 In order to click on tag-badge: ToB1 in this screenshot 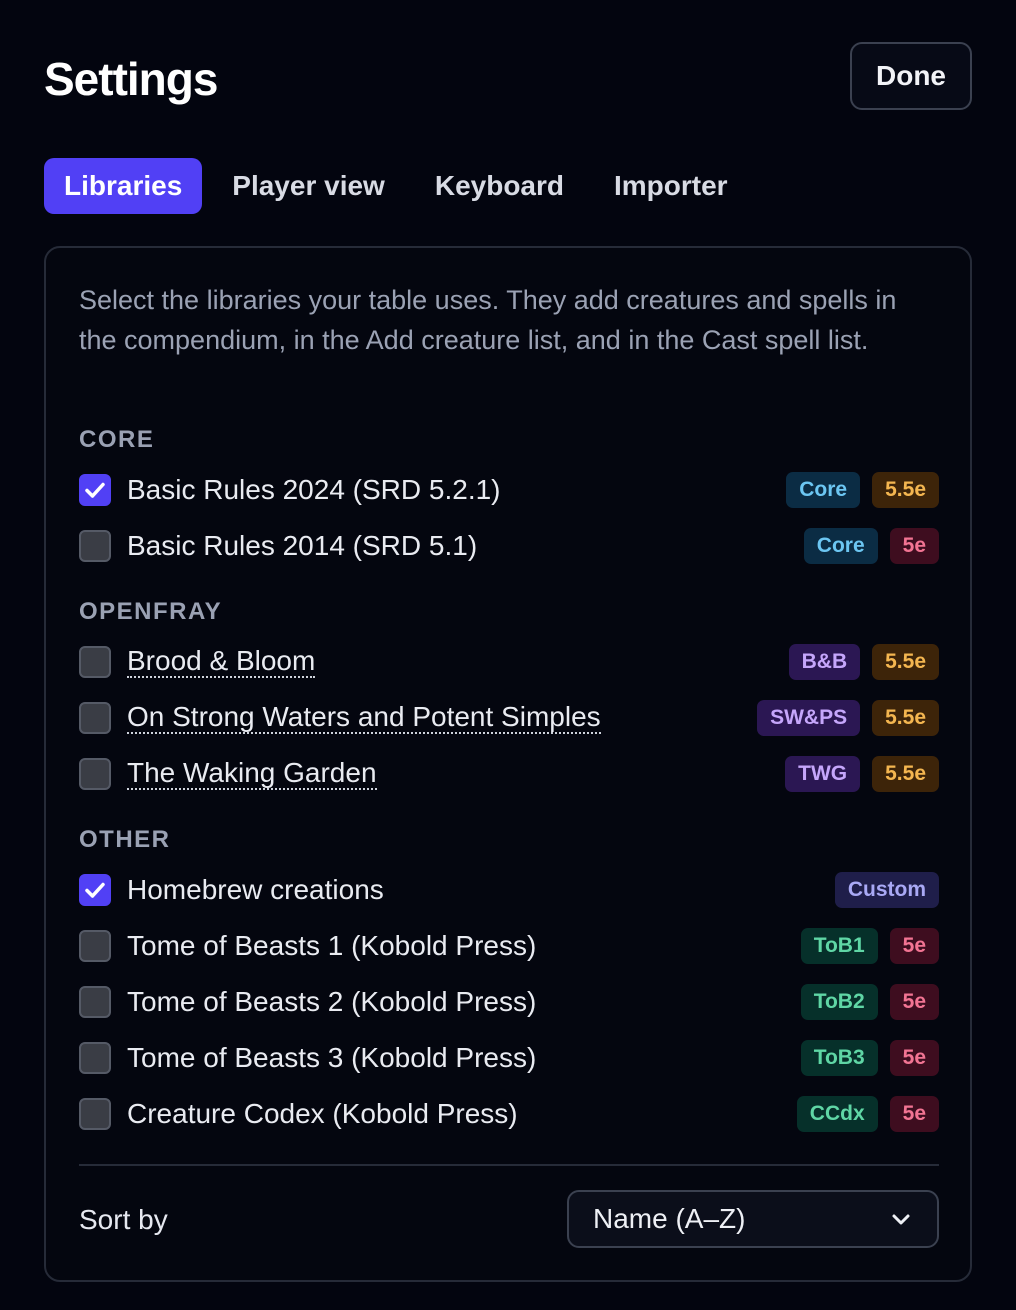, I will do `click(839, 946)`.